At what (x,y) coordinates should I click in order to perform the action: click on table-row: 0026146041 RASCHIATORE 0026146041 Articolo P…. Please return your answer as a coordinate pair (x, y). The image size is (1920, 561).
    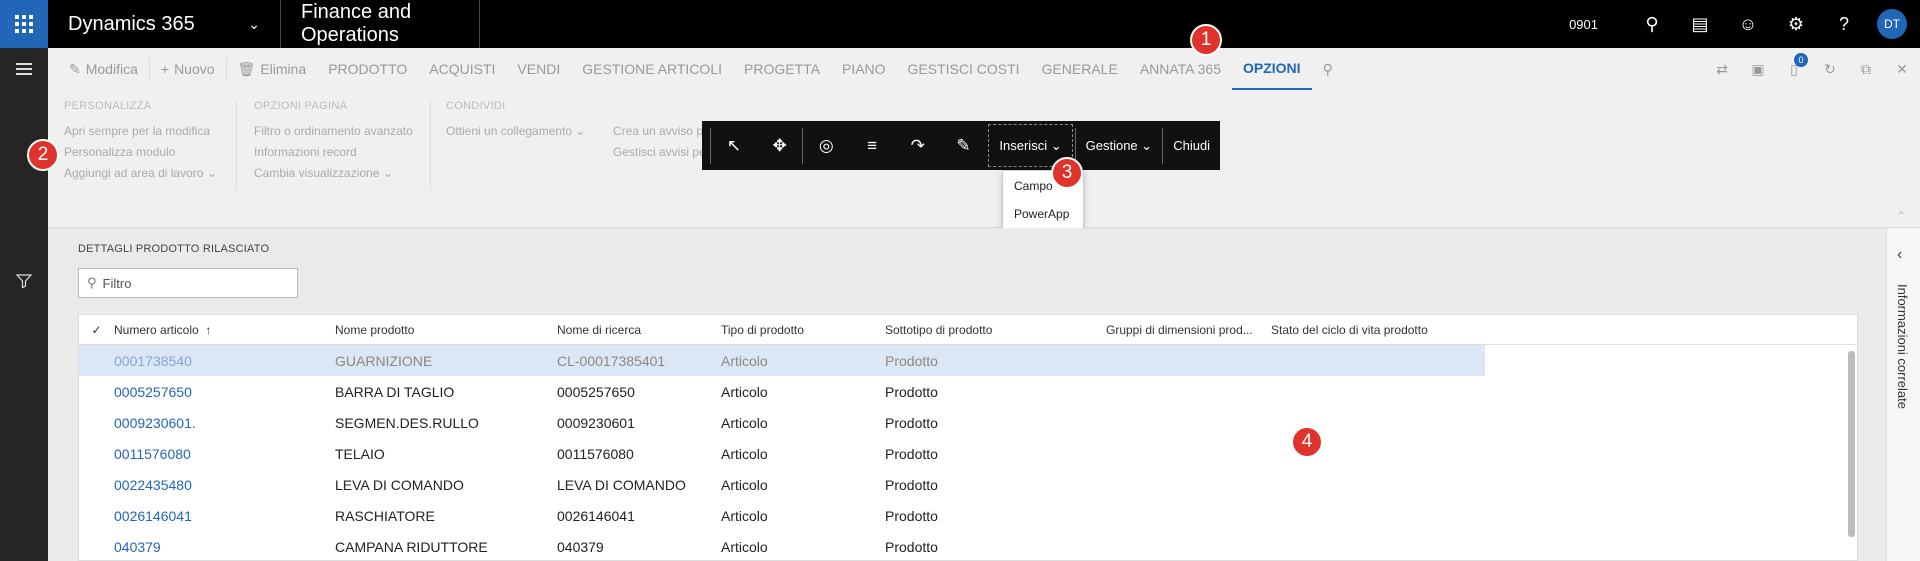
    Looking at the image, I should click on (968, 515).